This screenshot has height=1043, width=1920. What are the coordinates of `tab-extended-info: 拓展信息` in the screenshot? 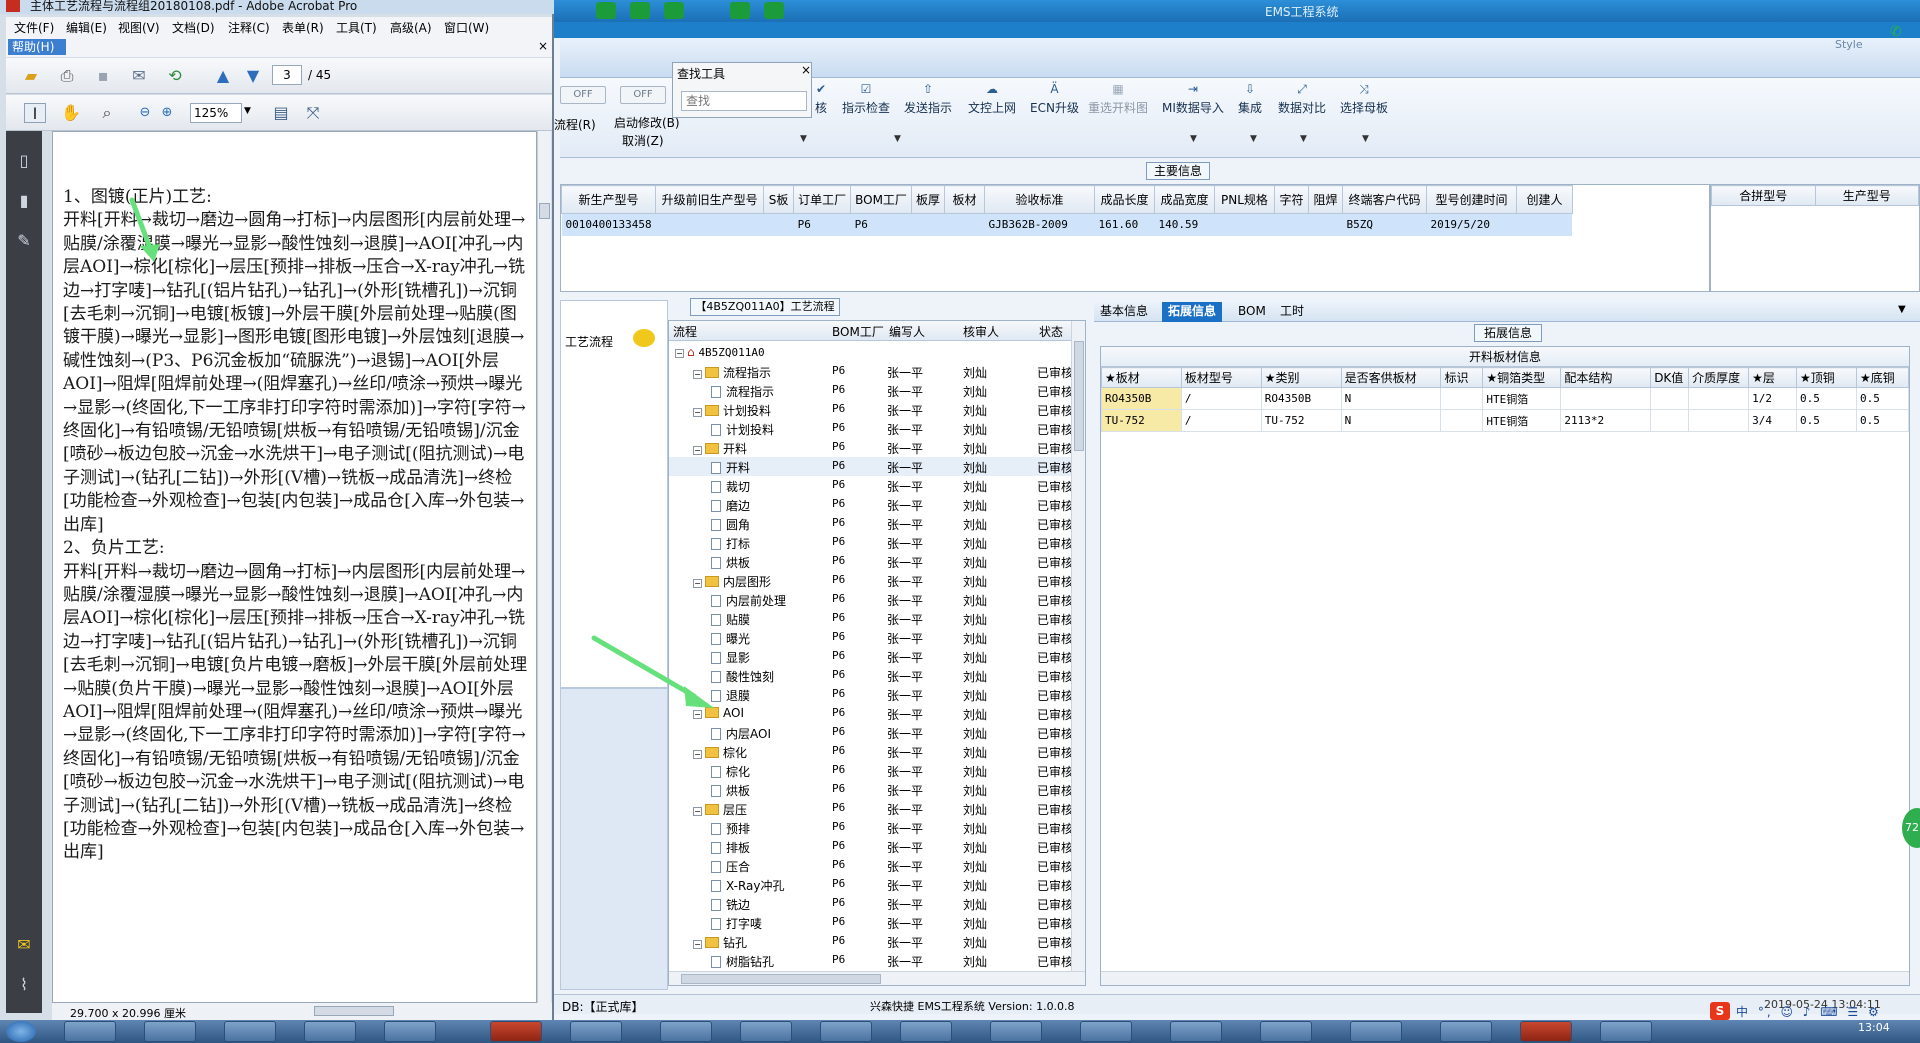 It's located at (1192, 312).